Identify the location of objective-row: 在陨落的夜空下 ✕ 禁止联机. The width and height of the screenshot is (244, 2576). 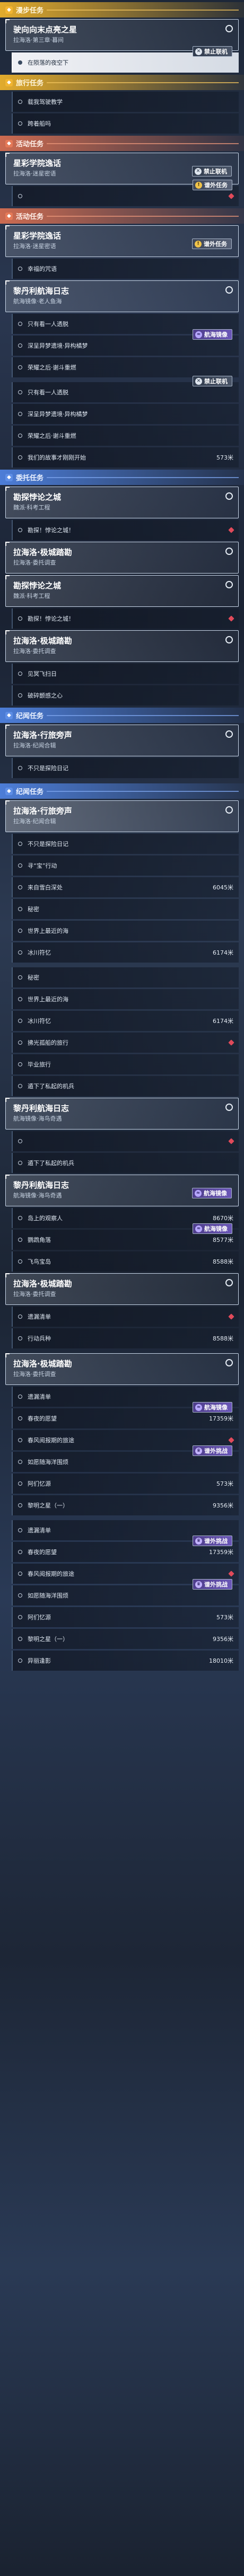
(126, 59).